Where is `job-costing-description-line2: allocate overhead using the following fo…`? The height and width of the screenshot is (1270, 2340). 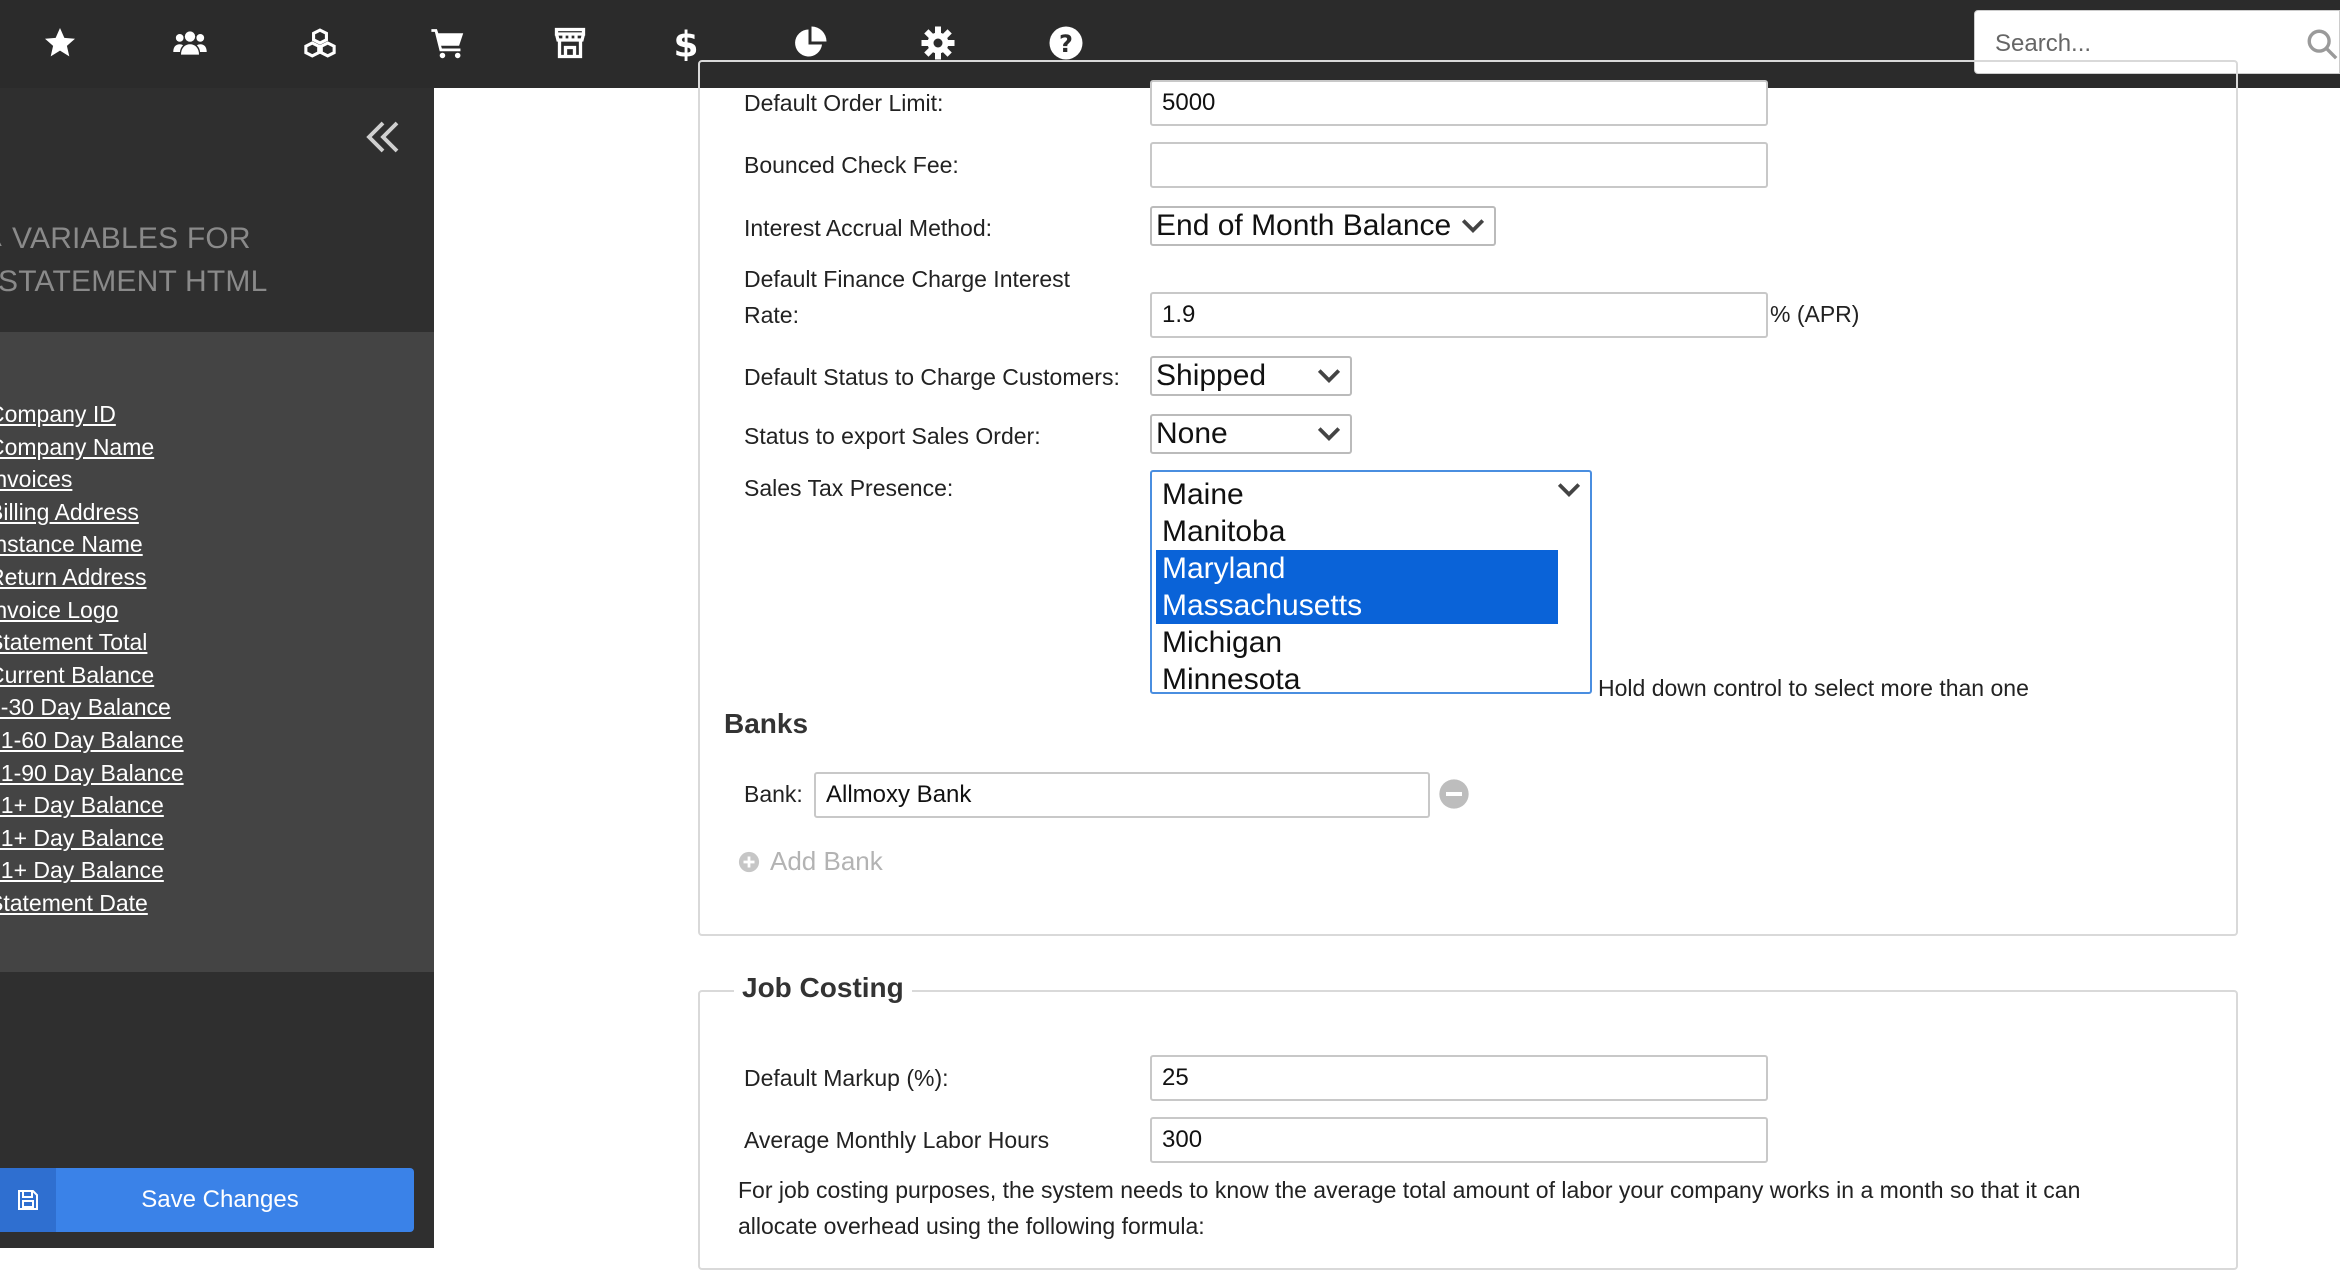 job-costing-description-line2: allocate overhead using the following fo… is located at coordinates (971, 1226).